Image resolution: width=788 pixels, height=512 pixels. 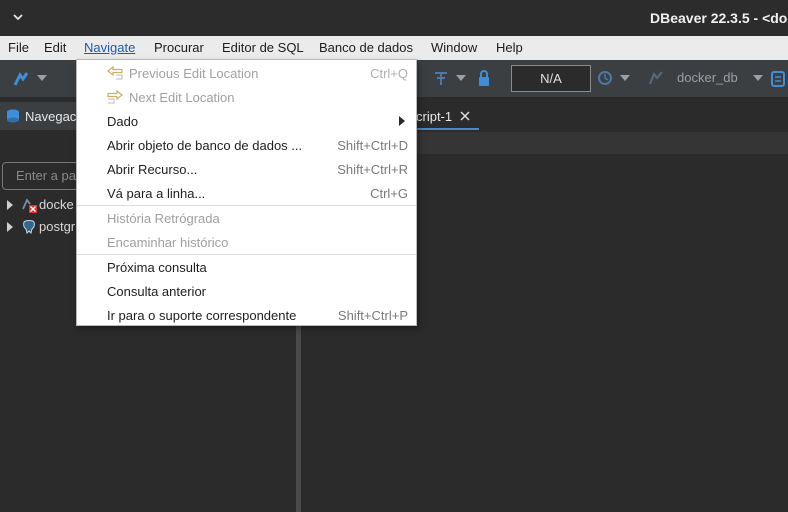 I want to click on tab-database-navigator-label: Navegac, so click(x=51, y=116).